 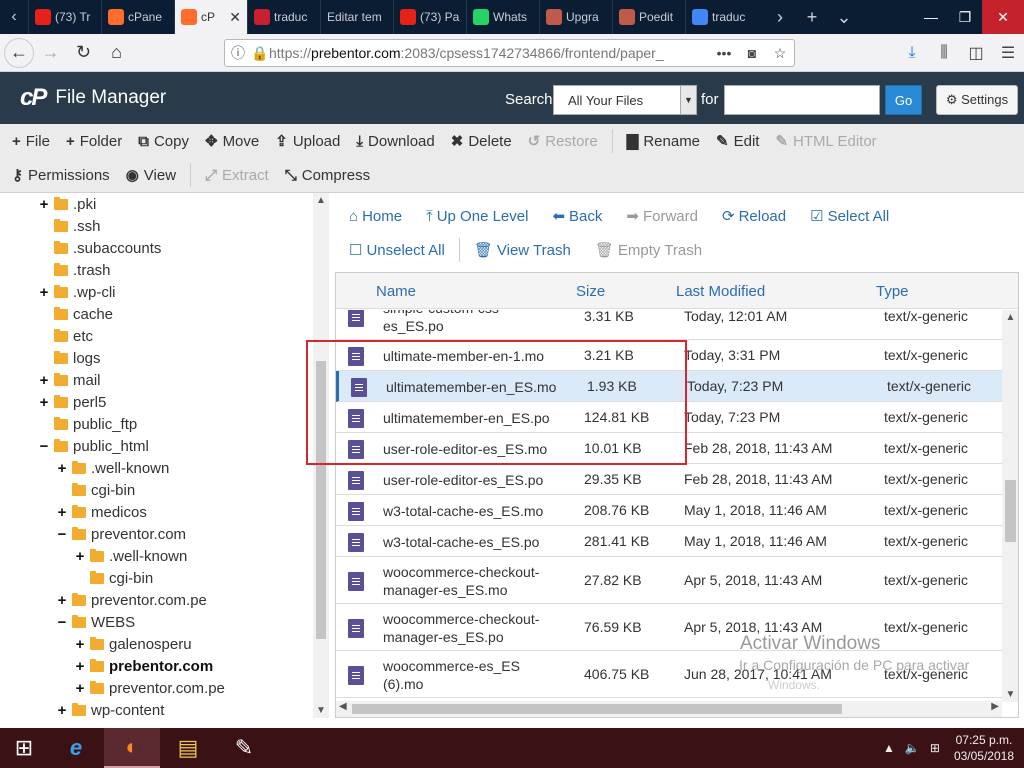 I want to click on toolbar-file-button: + File, so click(x=31, y=141).